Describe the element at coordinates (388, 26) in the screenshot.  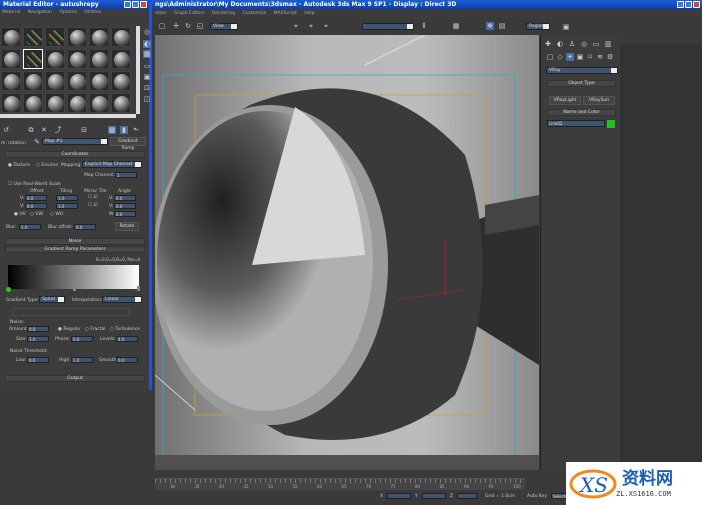
I see `named-selection-dropdown` at that location.